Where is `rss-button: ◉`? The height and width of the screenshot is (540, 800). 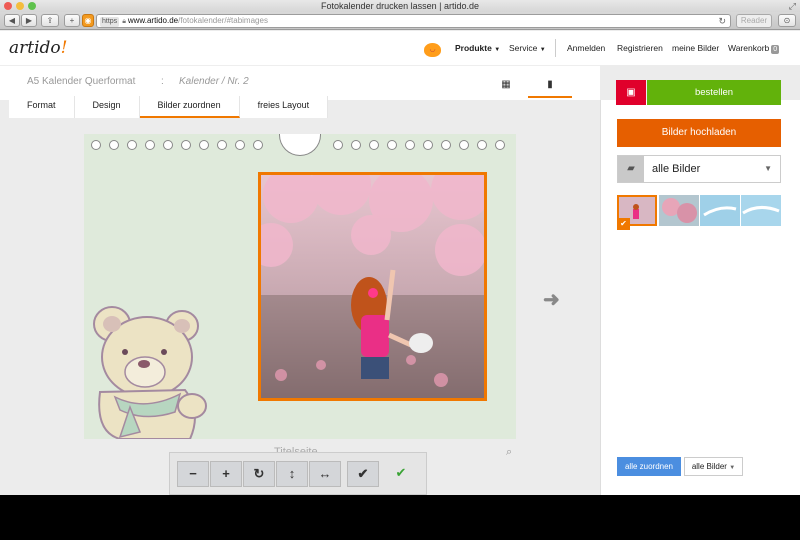
rss-button: ◉ is located at coordinates (88, 20).